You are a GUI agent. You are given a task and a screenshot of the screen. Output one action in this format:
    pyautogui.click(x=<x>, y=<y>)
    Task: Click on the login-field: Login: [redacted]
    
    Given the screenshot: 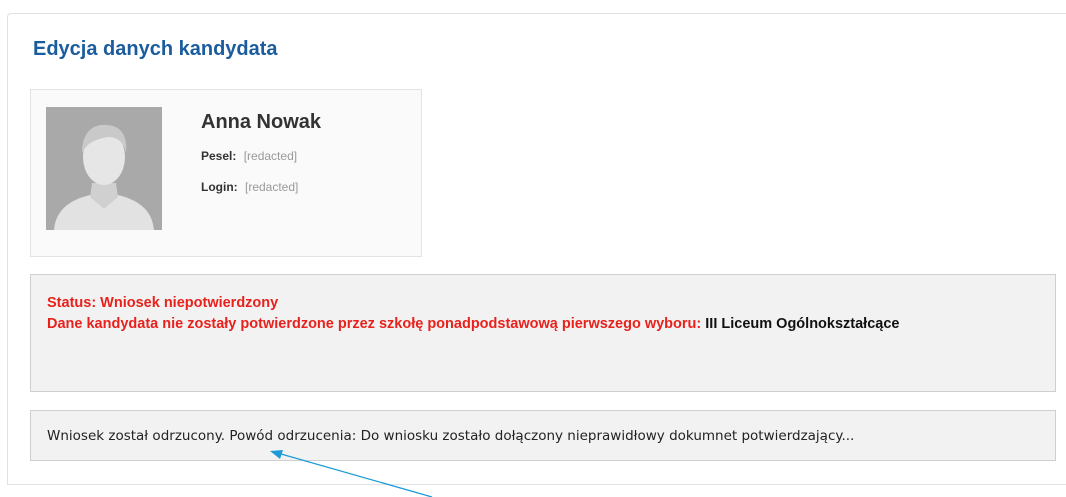 What is the action you would take?
    pyautogui.click(x=249, y=187)
    